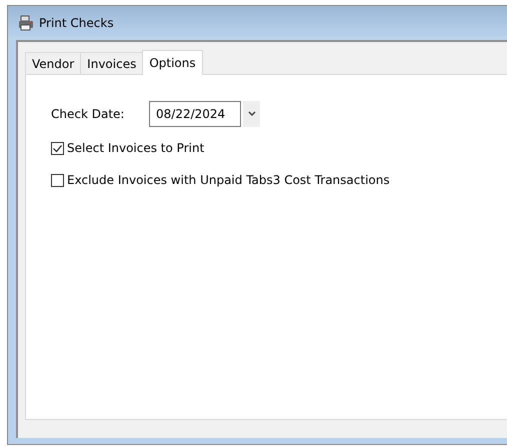  Describe the element at coordinates (135, 148) in the screenshot. I see `checkbox-label: Select Invoices to Print` at that location.